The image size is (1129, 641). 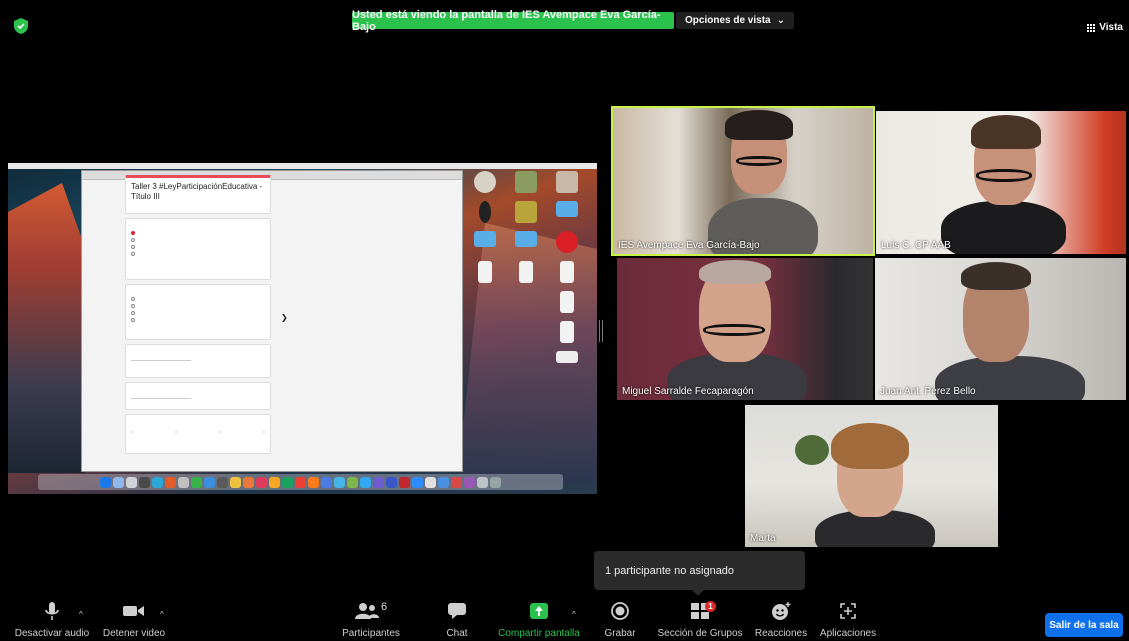 What do you see at coordinates (780, 20) in the screenshot?
I see `chevron-down-icon: ⌄` at bounding box center [780, 20].